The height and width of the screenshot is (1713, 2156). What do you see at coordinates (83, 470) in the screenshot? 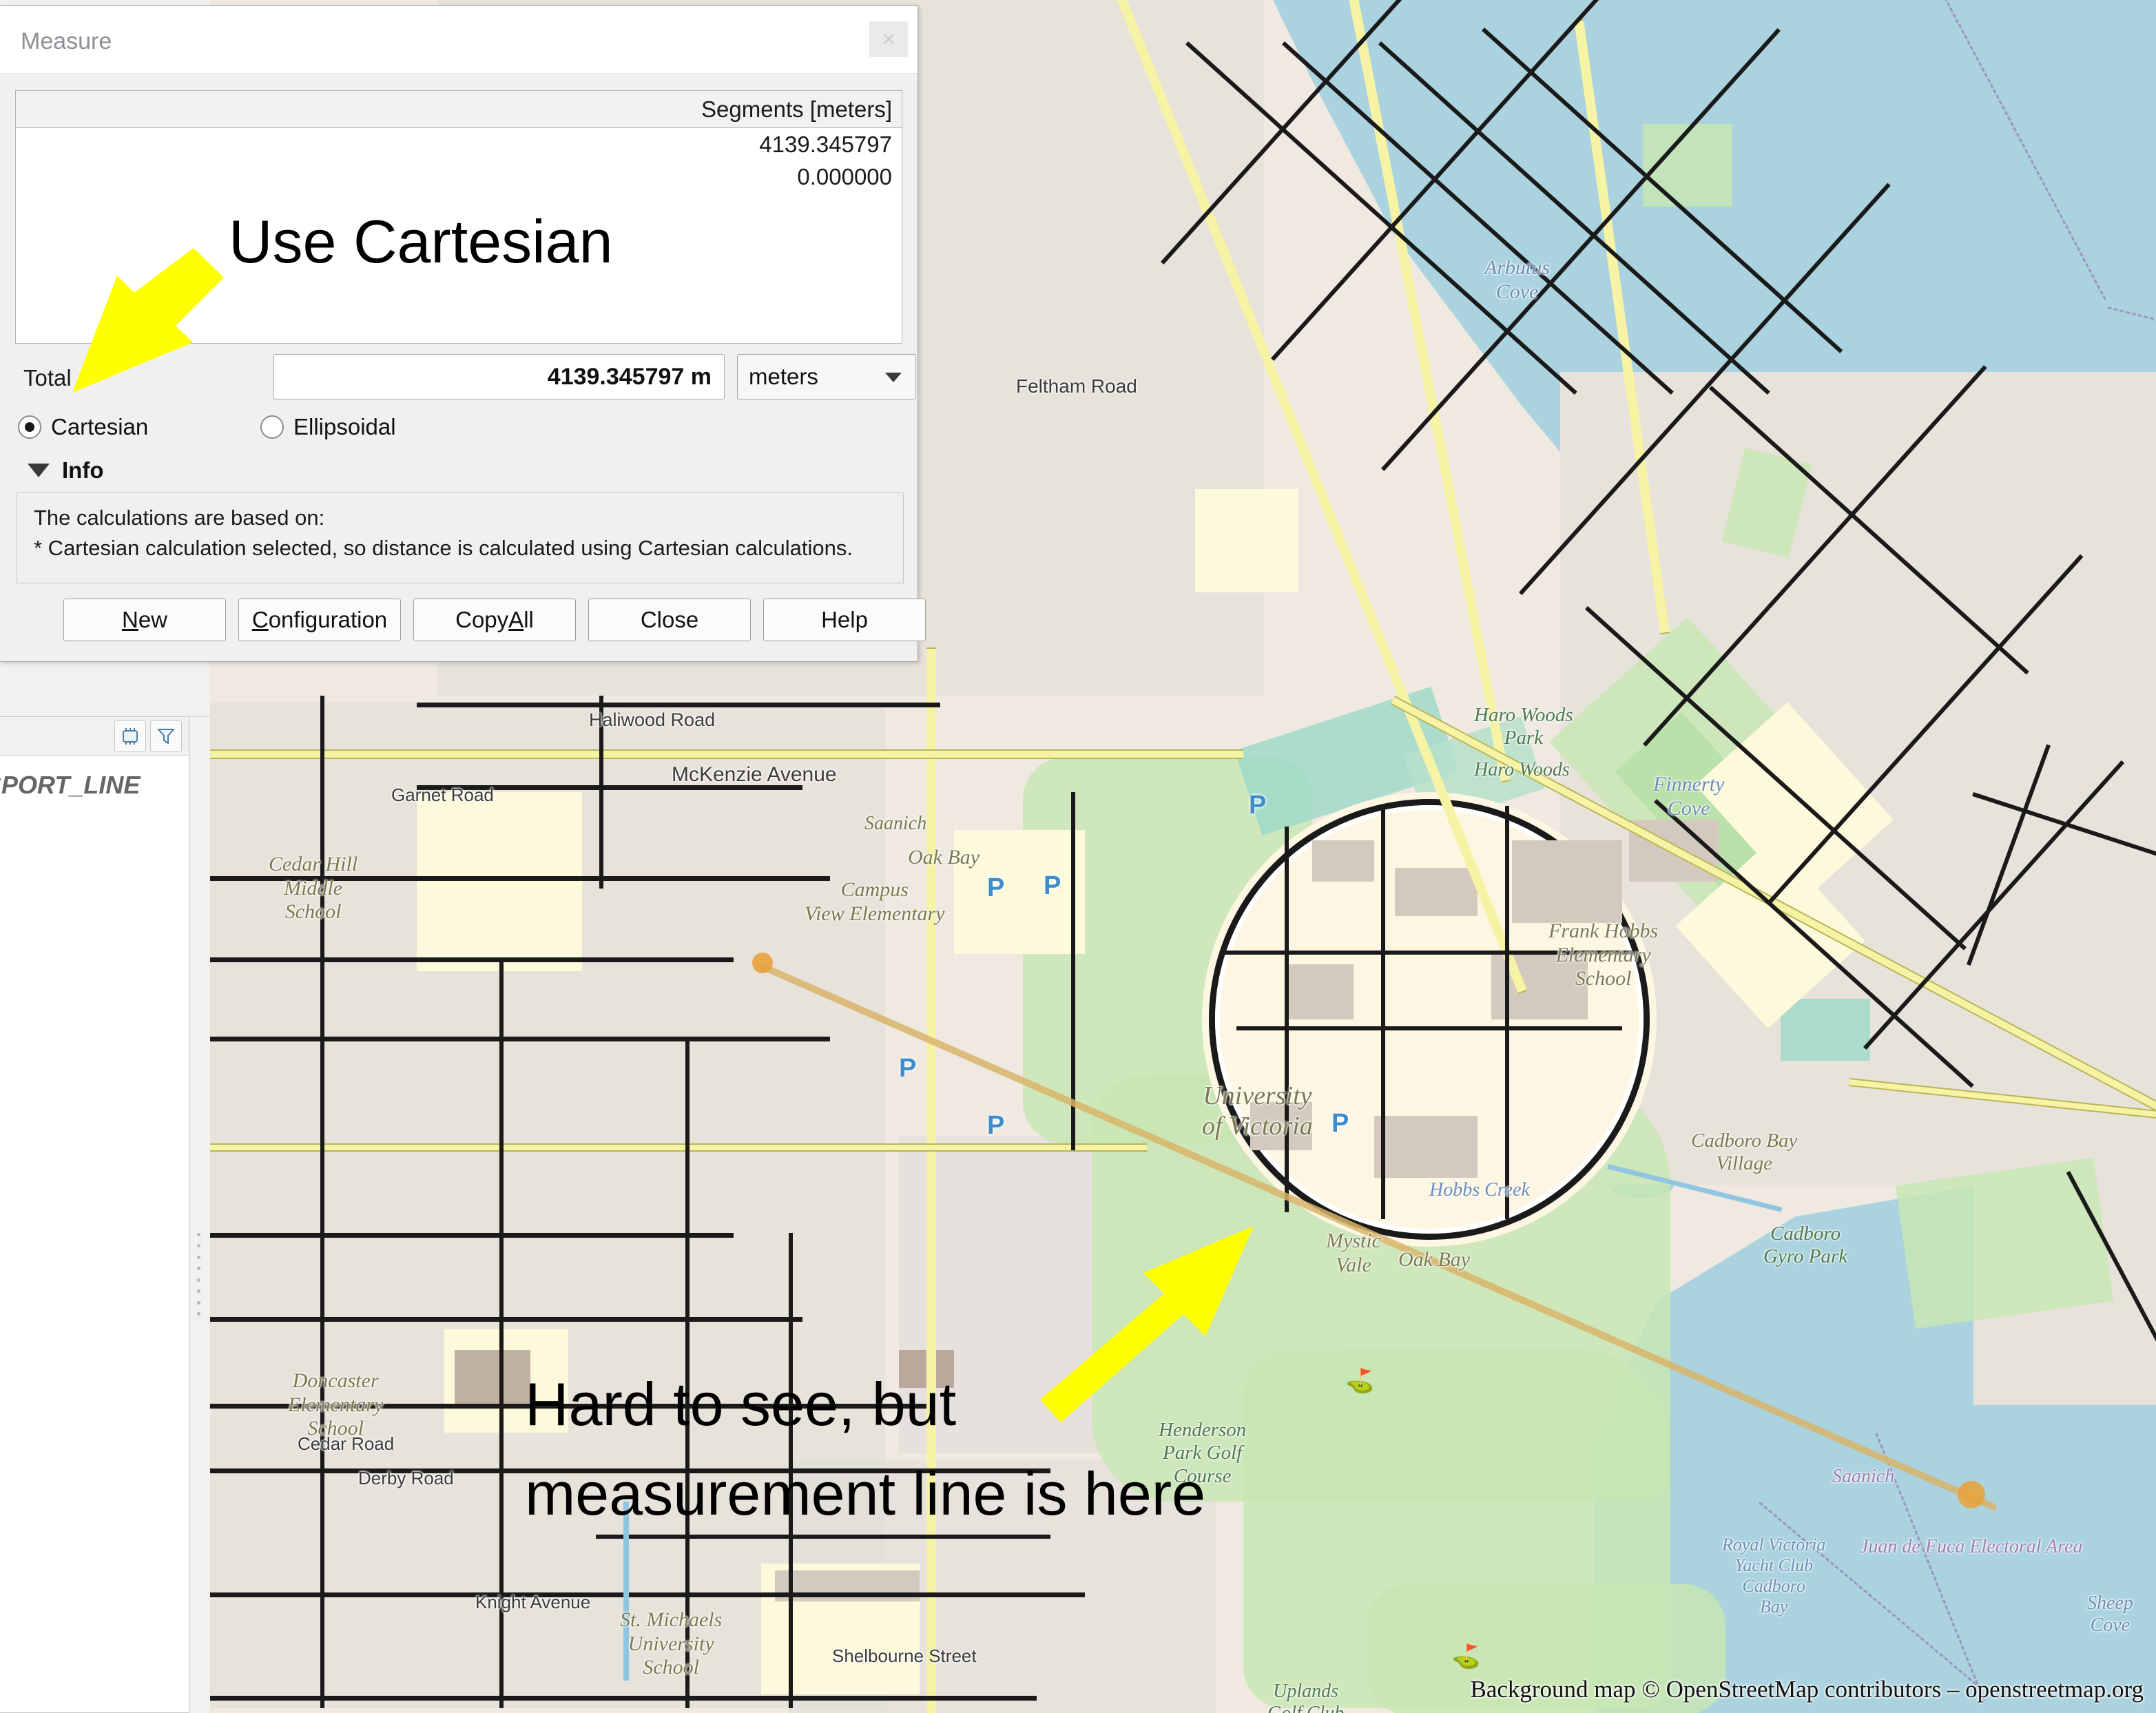
I see `info-label: Info` at bounding box center [83, 470].